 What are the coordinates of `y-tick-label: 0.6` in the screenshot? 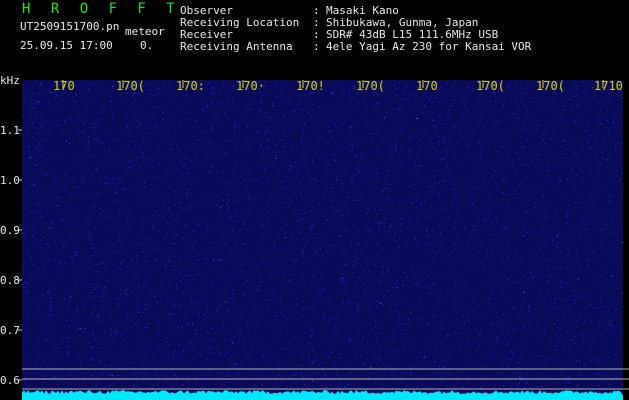 It's located at (10, 380).